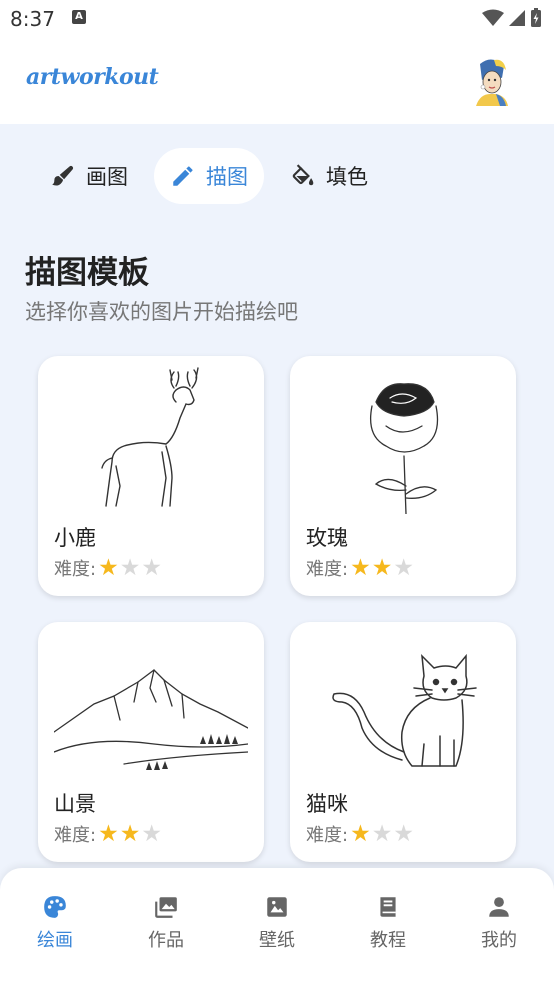  I want to click on gallery-icon, so click(166, 907).